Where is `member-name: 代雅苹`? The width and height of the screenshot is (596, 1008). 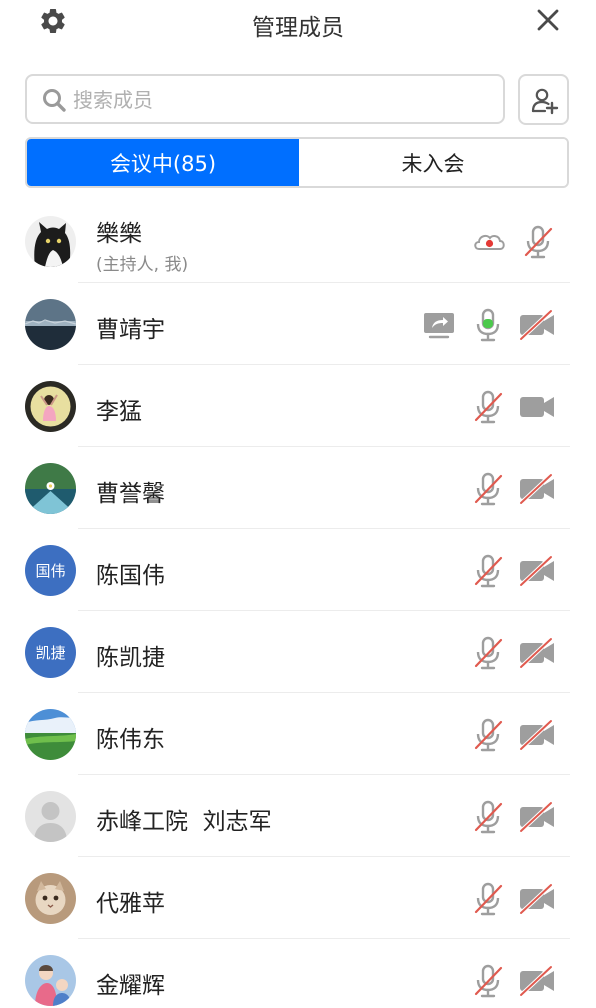 member-name: 代雅苹 is located at coordinates (130, 904).